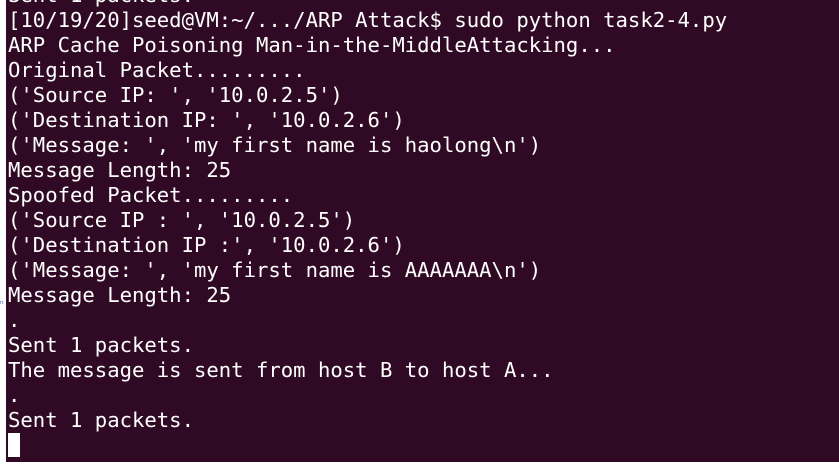 The image size is (839, 471). I want to click on terminal-line: ('Destination IP: ', '10.0.2.6'), so click(206, 120).